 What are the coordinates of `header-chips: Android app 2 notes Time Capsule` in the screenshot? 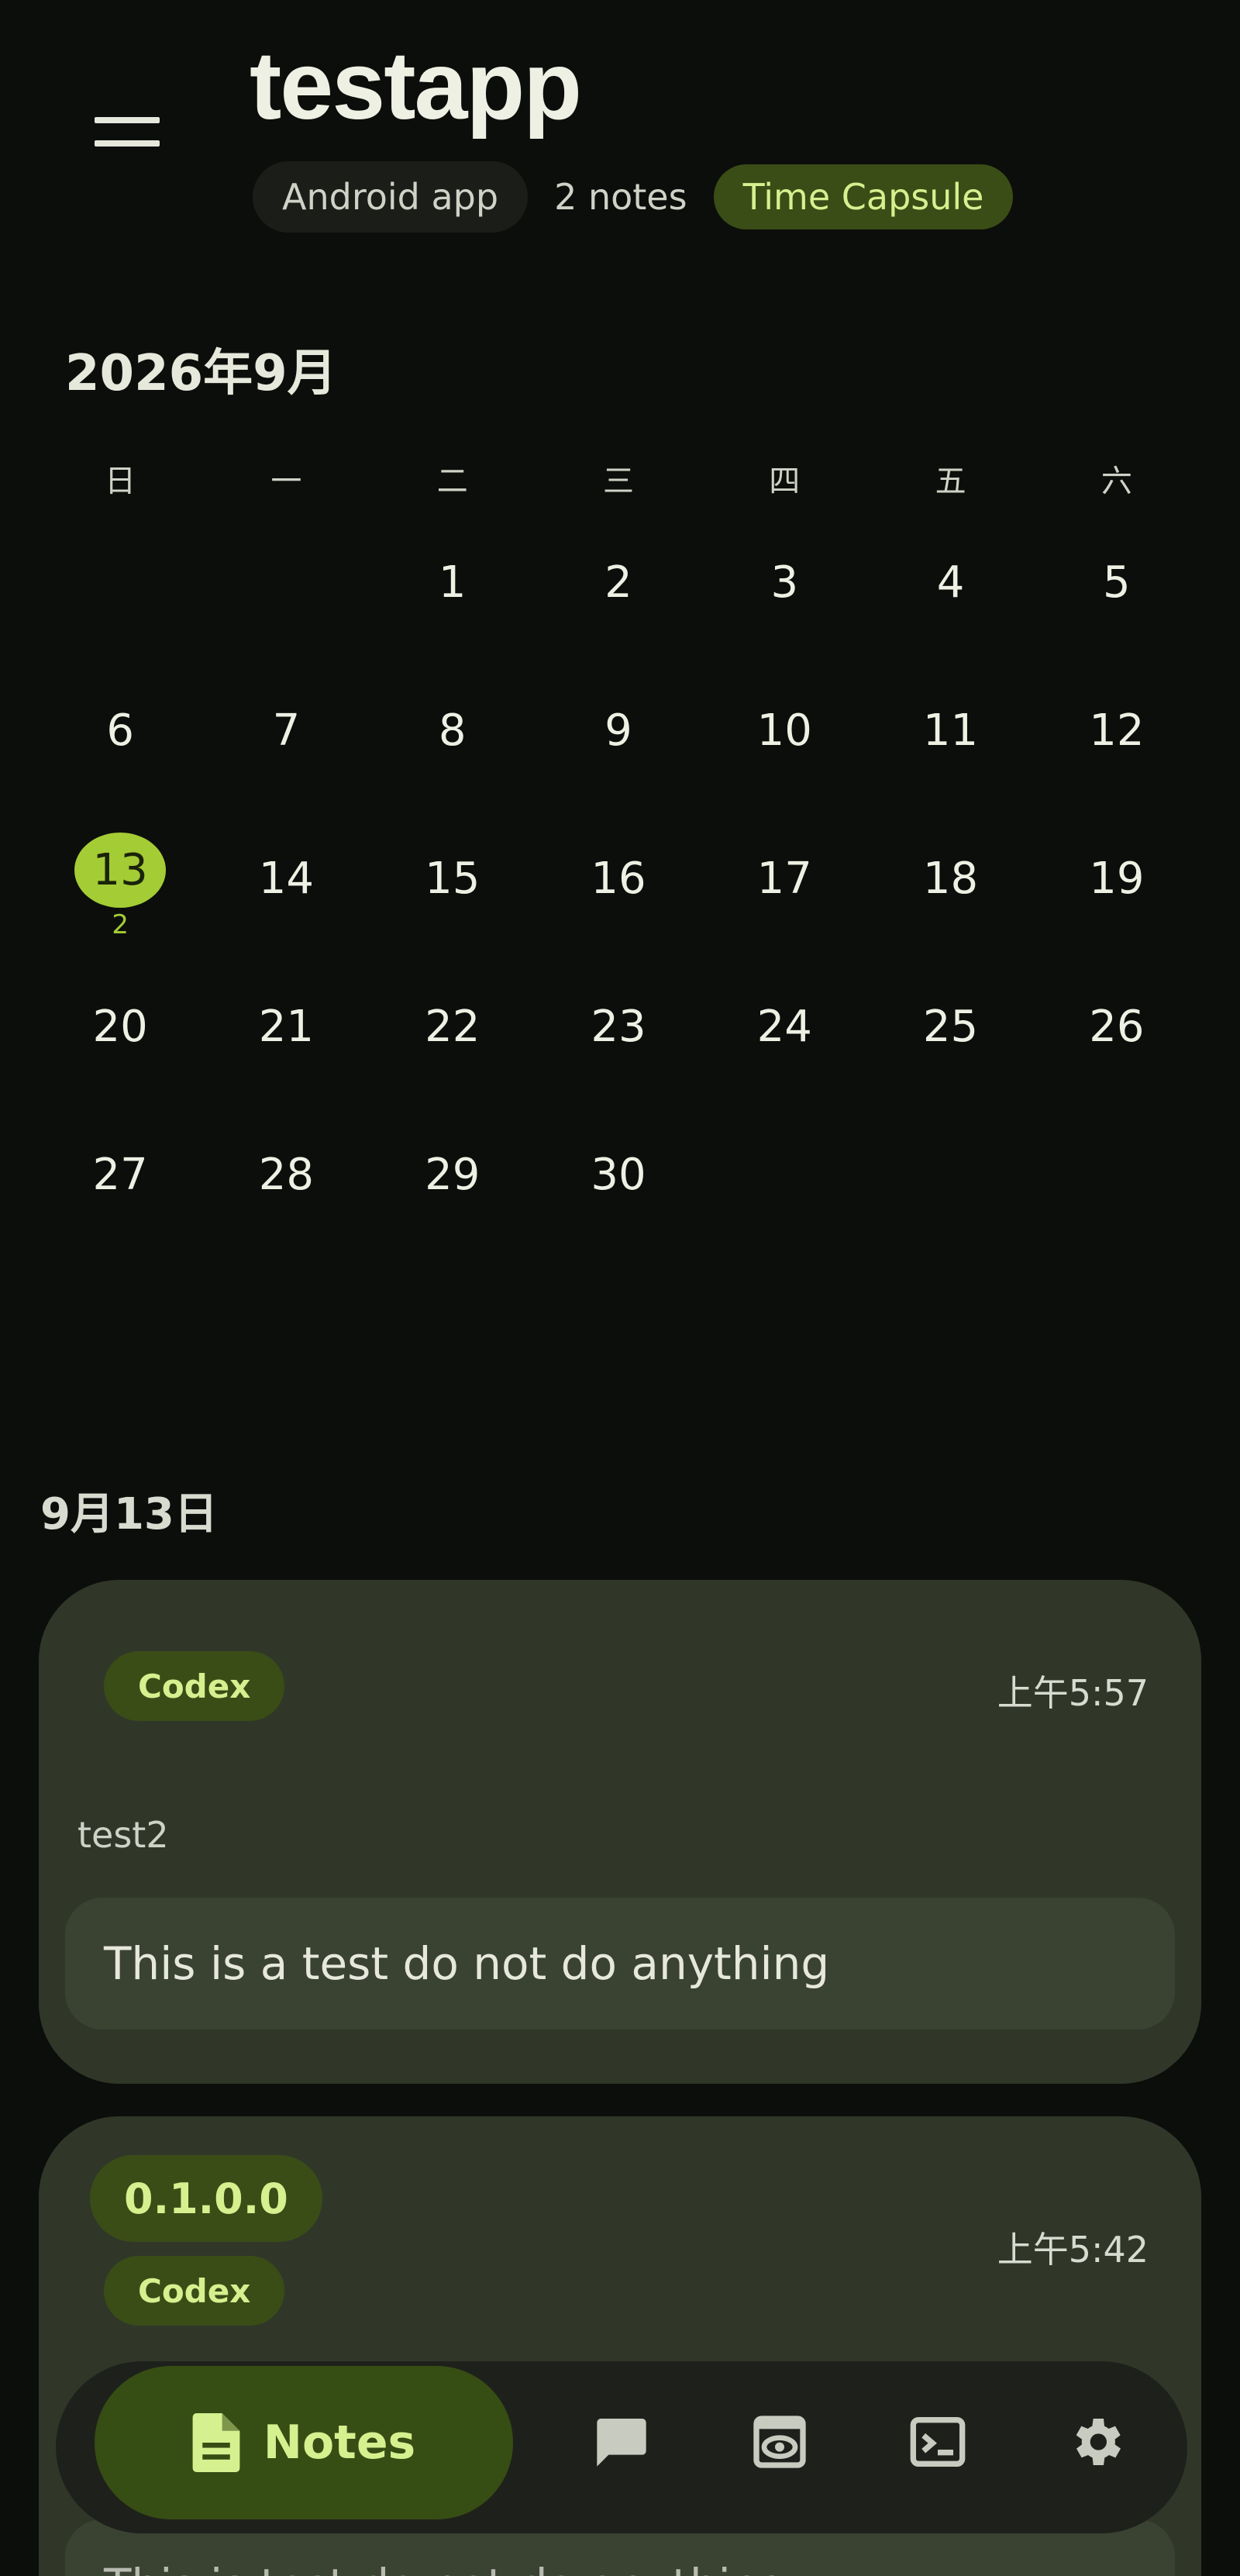 It's located at (633, 197).